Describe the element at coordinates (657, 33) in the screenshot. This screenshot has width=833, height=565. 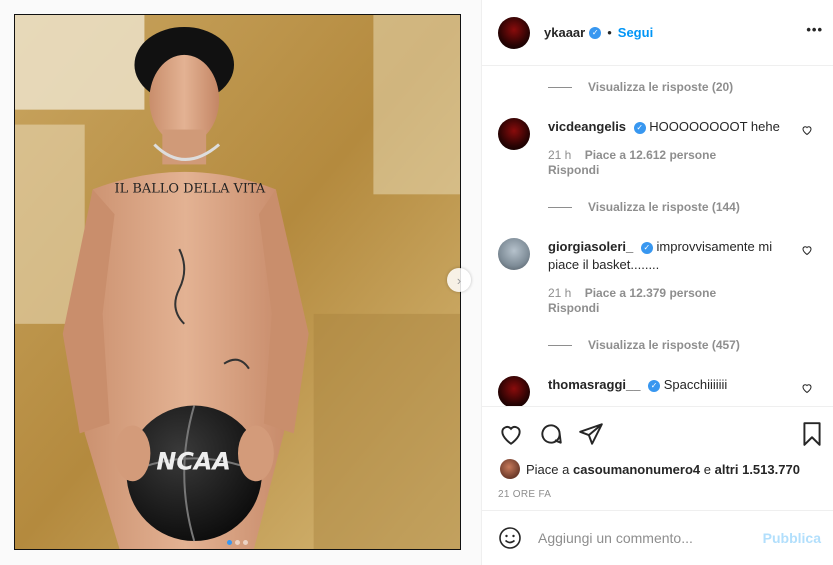
I see `post-header: ykaaar ✓ • Segui •••` at that location.